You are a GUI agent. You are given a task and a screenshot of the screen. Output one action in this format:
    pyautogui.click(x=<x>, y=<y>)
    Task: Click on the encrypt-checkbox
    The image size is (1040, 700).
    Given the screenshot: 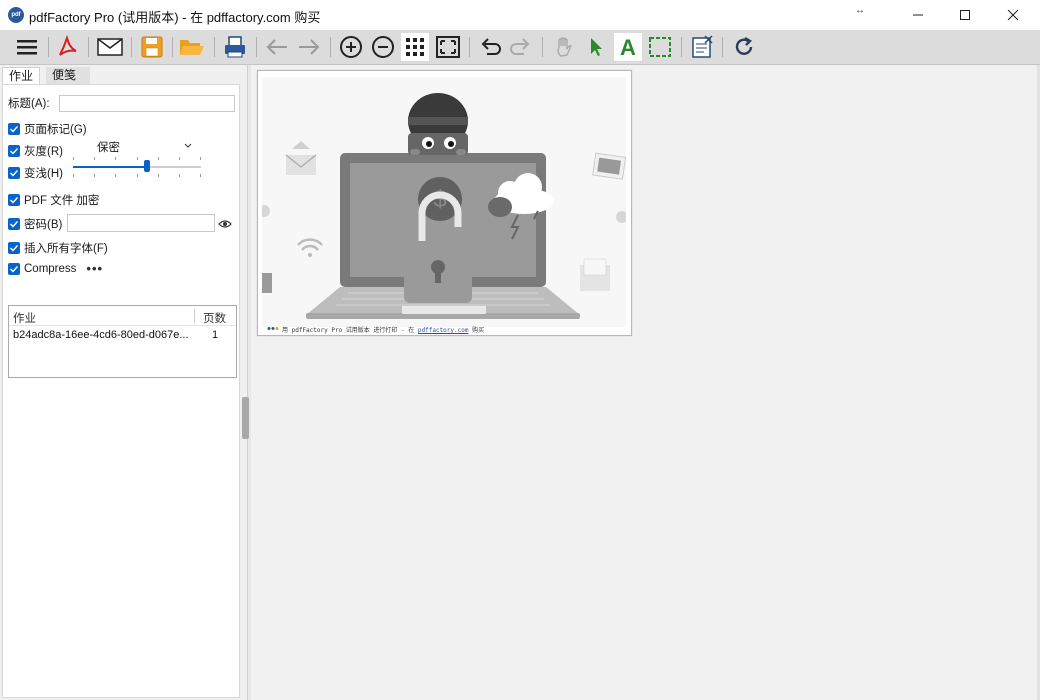 What is the action you would take?
    pyautogui.click(x=14, y=200)
    